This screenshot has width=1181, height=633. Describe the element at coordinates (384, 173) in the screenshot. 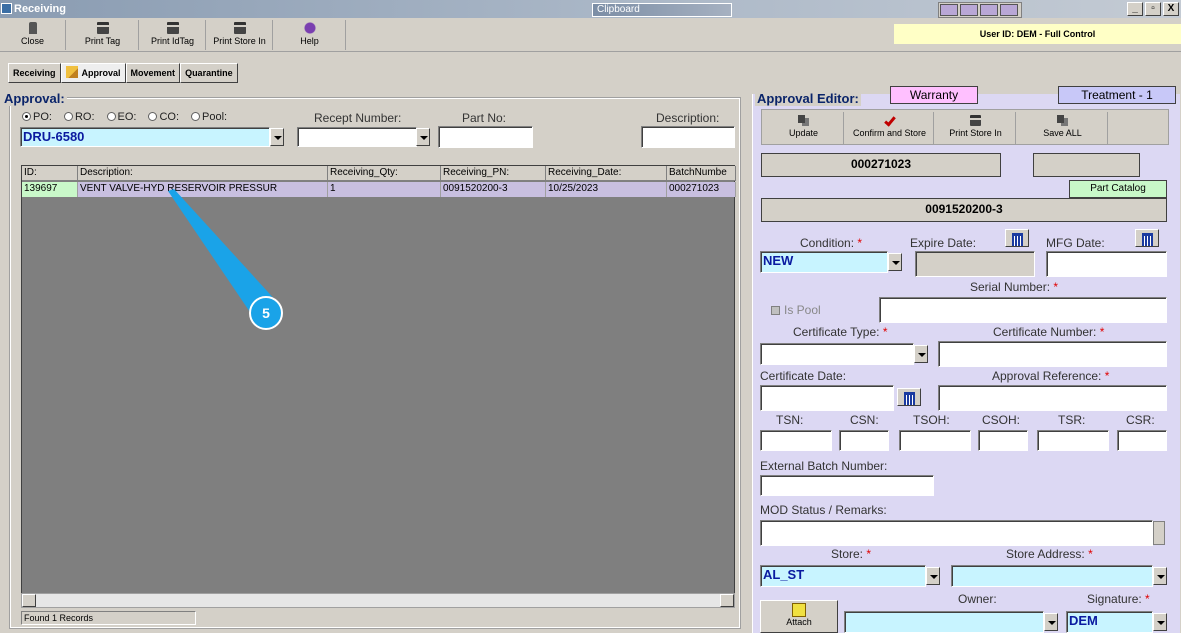

I see `col-header-qty: Receiving_Qty:` at that location.